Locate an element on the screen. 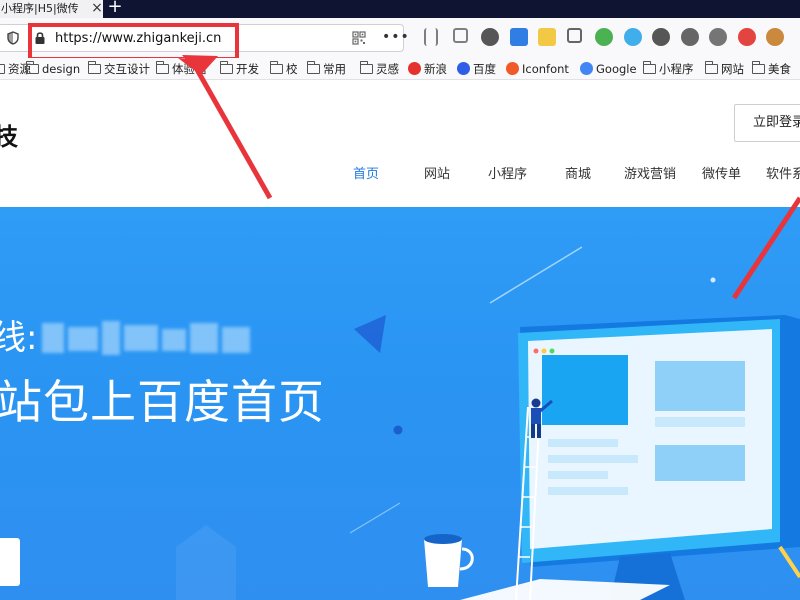 The height and width of the screenshot is (600, 800). lock-icon is located at coordinates (40, 38).